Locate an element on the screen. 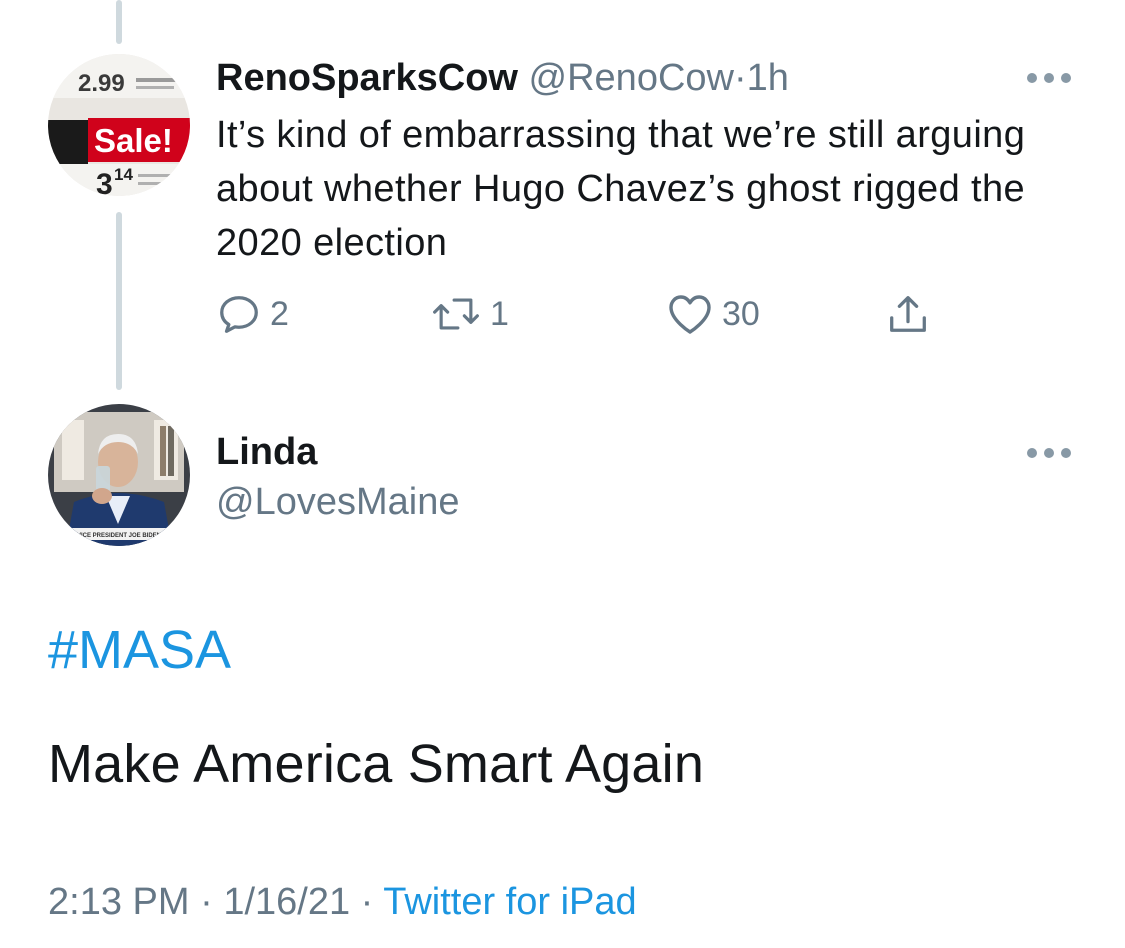 This screenshot has width=1125, height=948. like-button: 30 is located at coordinates (713, 314).